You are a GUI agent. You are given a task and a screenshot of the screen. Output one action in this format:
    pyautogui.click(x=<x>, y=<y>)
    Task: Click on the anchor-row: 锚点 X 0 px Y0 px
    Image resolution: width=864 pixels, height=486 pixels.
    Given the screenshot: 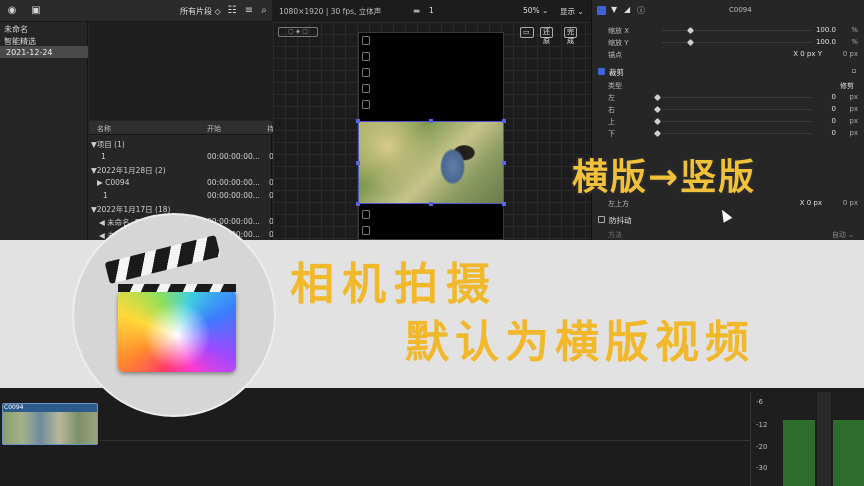 What is the action you would take?
    pyautogui.click(x=731, y=54)
    